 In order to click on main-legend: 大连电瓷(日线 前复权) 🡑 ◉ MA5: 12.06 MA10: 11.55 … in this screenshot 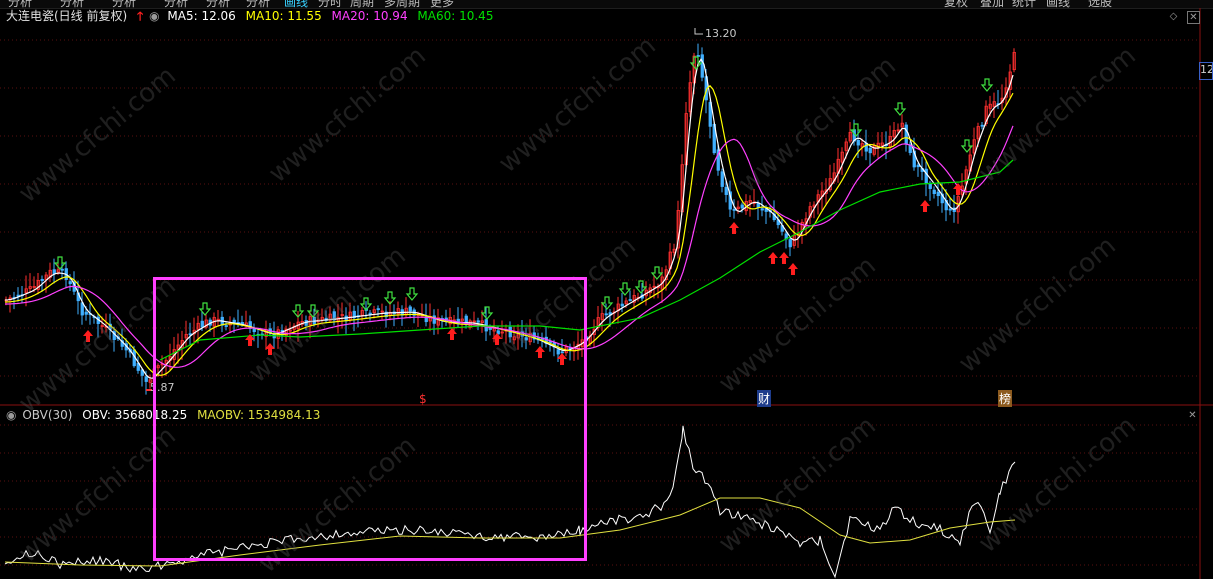, I will do `click(252, 16)`.